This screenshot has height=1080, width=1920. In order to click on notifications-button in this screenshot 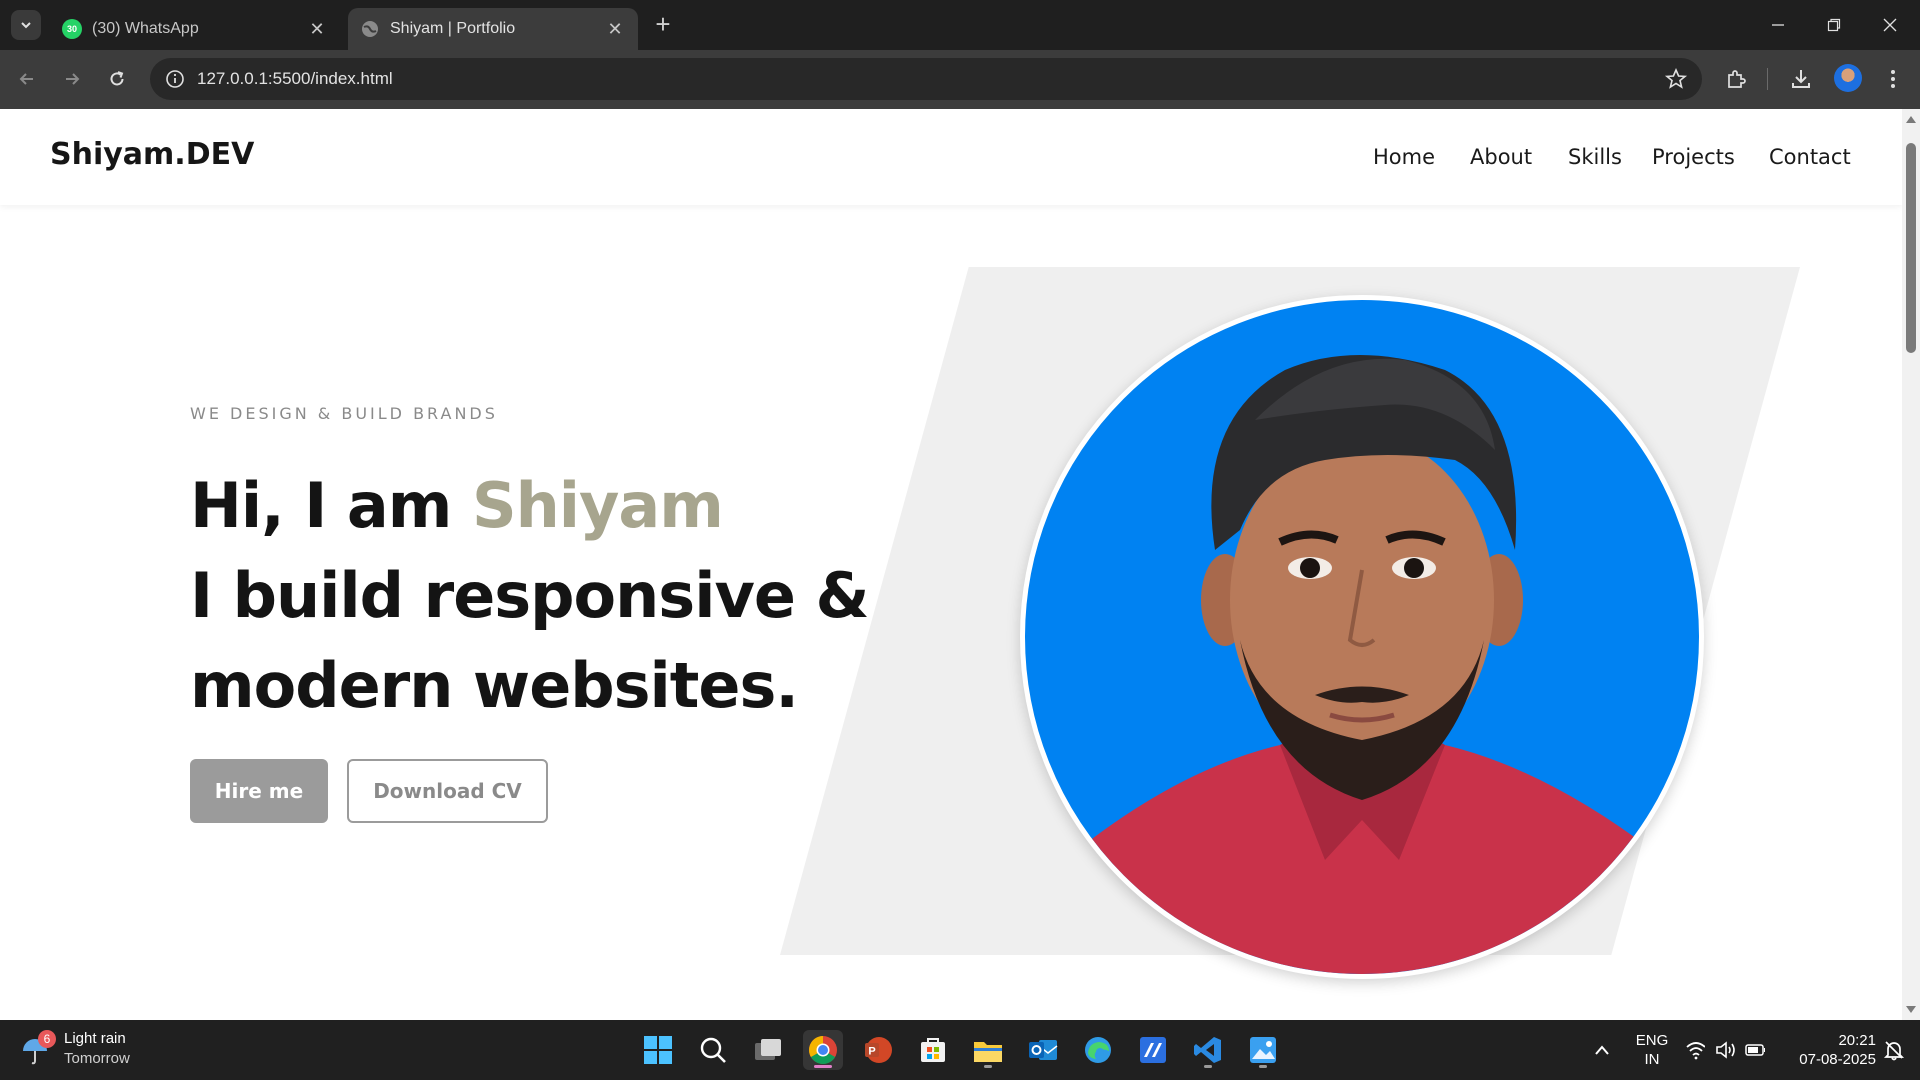, I will do `click(1894, 1050)`.